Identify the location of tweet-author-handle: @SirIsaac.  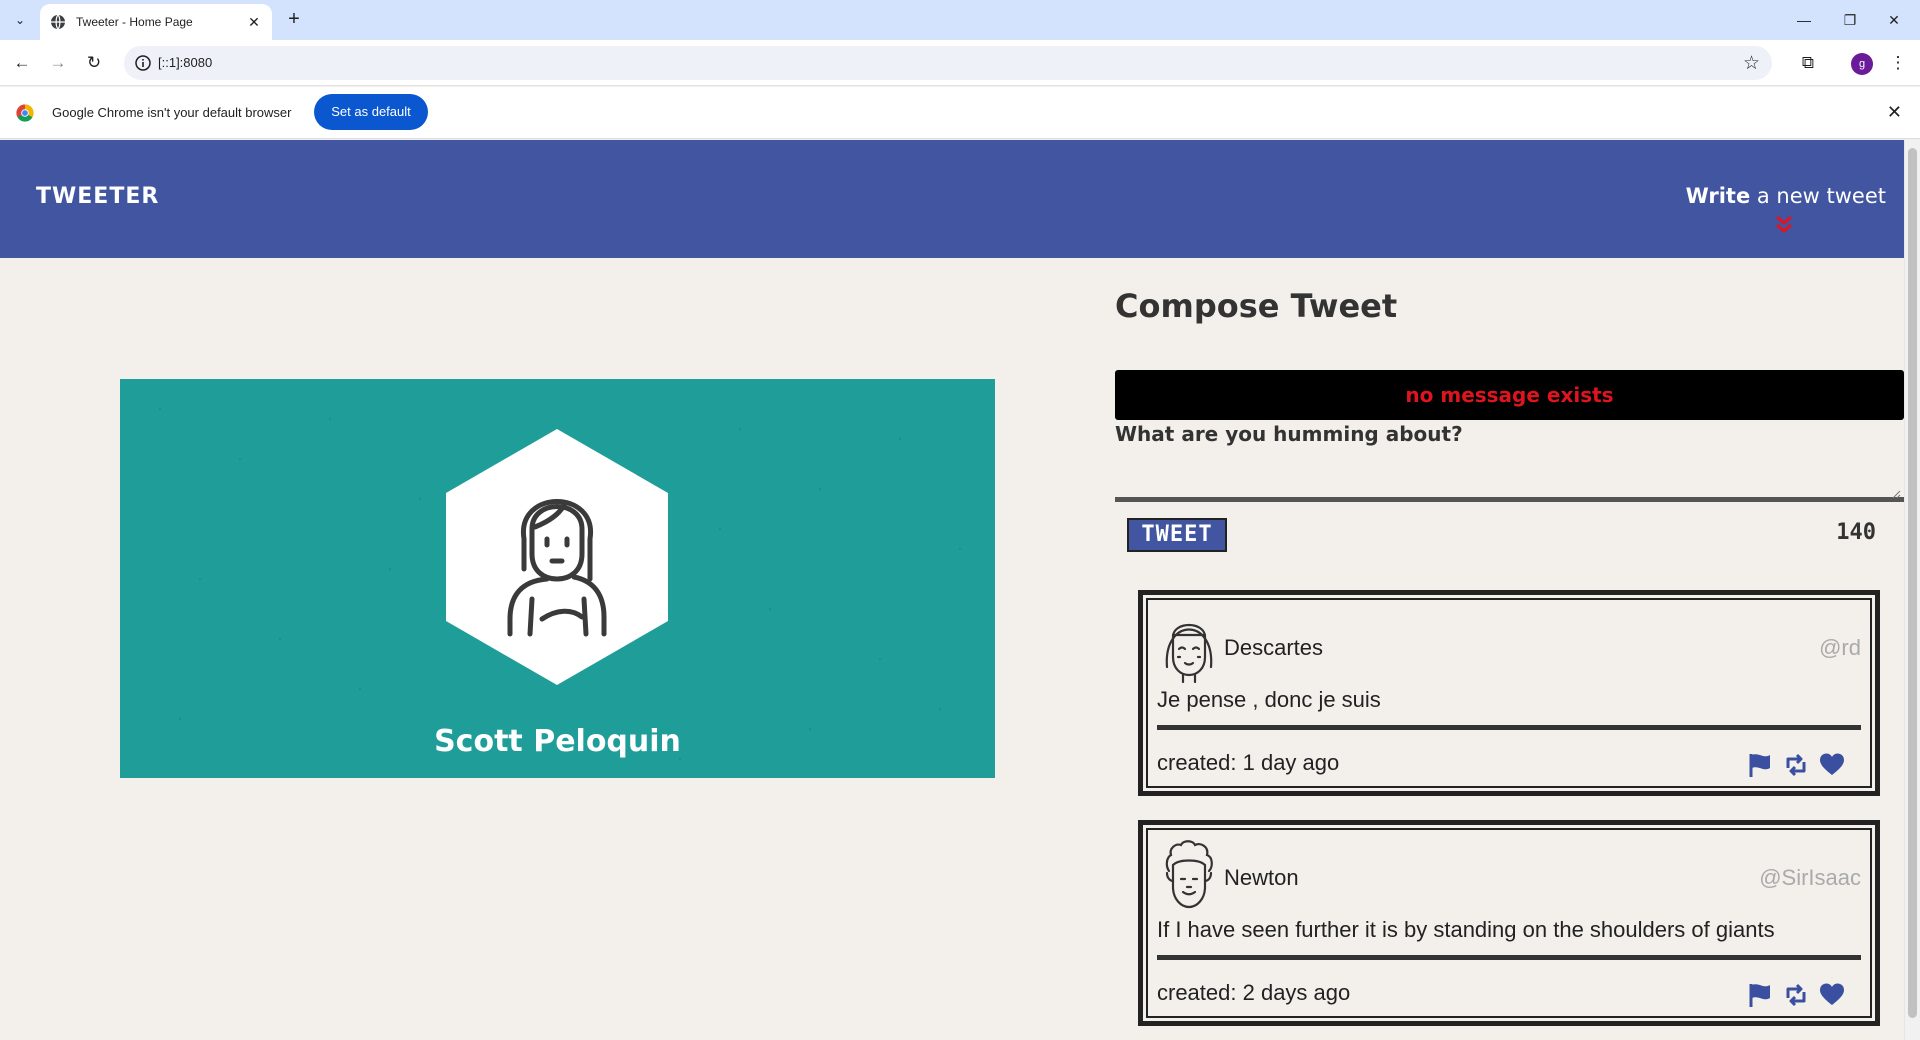
(1810, 877).